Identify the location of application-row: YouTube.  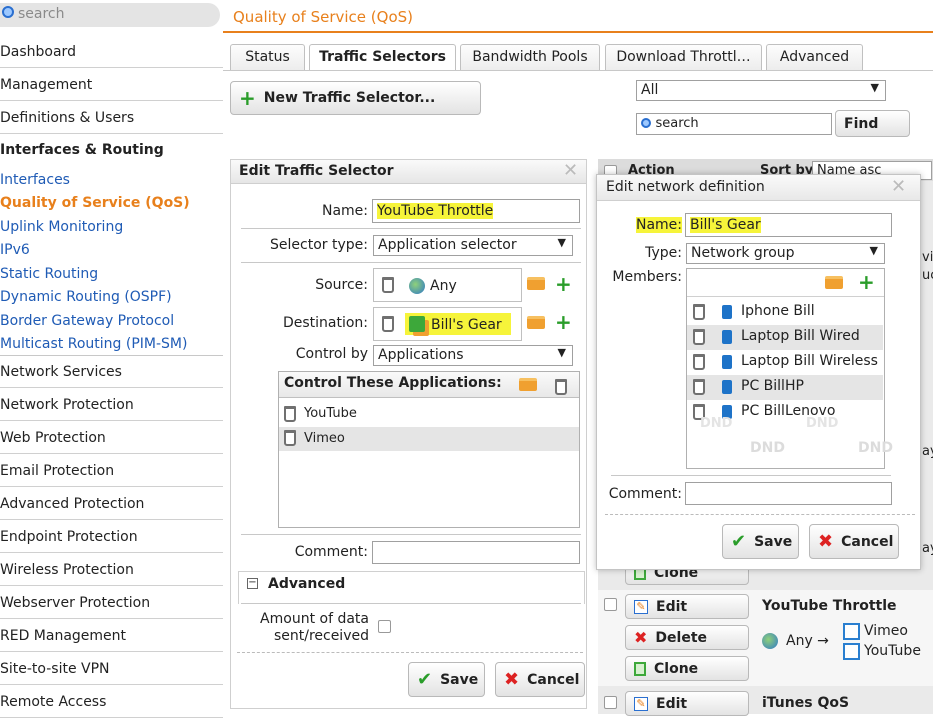
(429, 415).